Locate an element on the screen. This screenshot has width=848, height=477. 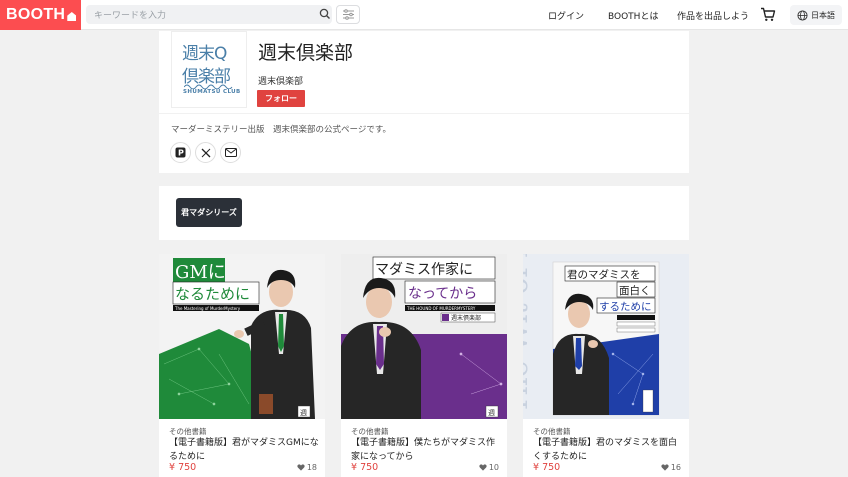
like-button: 16 is located at coordinates (671, 467).